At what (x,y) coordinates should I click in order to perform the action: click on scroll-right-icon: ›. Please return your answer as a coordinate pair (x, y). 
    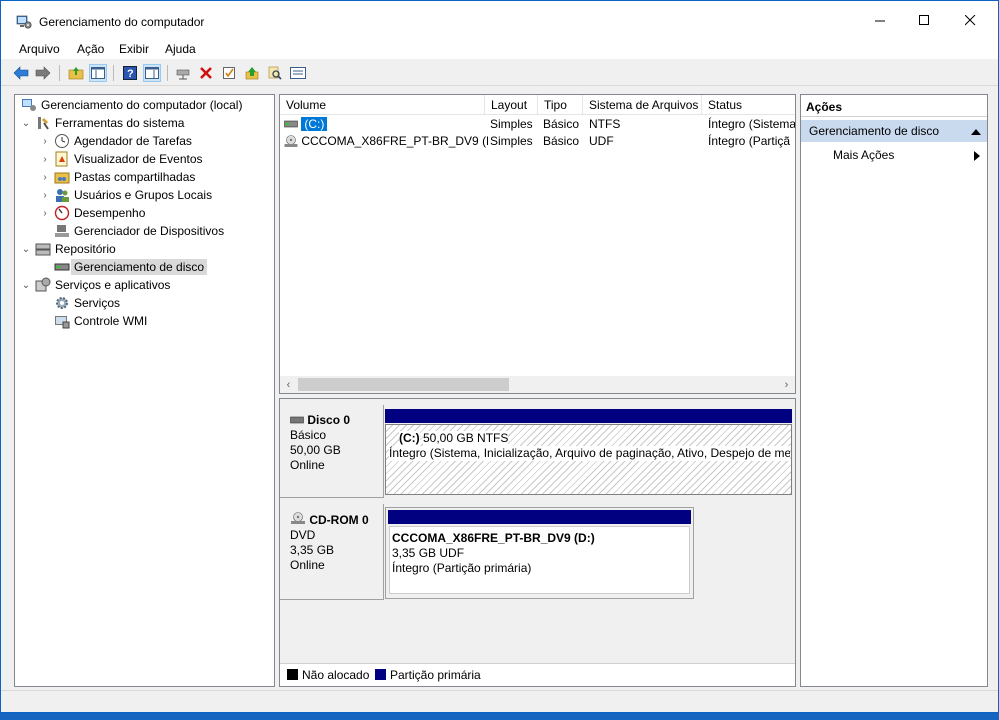
    Looking at the image, I should click on (786, 384).